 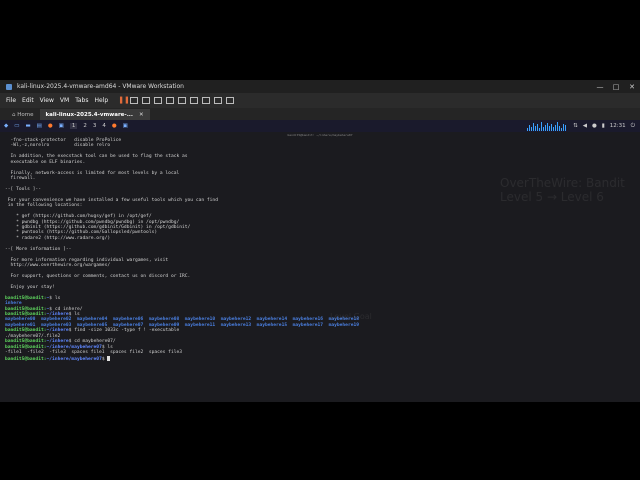 What do you see at coordinates (320, 126) in the screenshot?
I see `kali-top-panel: ◆ ▭ ▬ ▤ ● ▣ 1 2 3 4 ● ▣ ⇅ ◀ ● ▮ 12:31 ⏻` at bounding box center [320, 126].